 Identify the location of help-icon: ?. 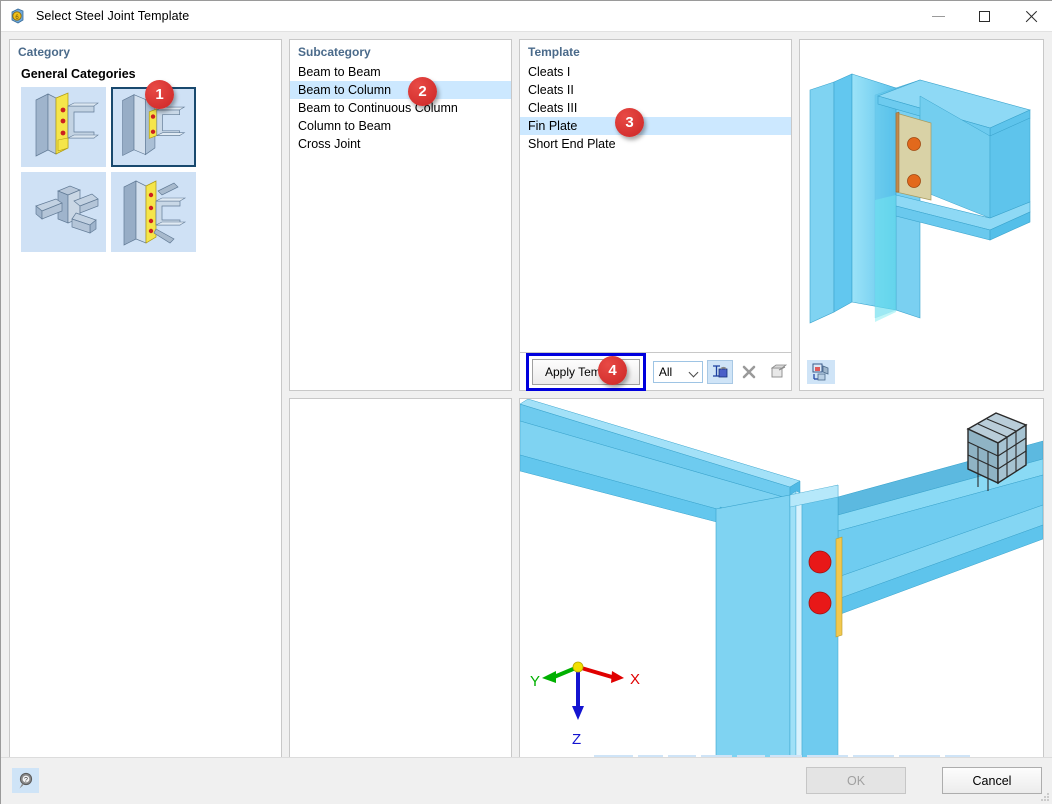
(25, 780).